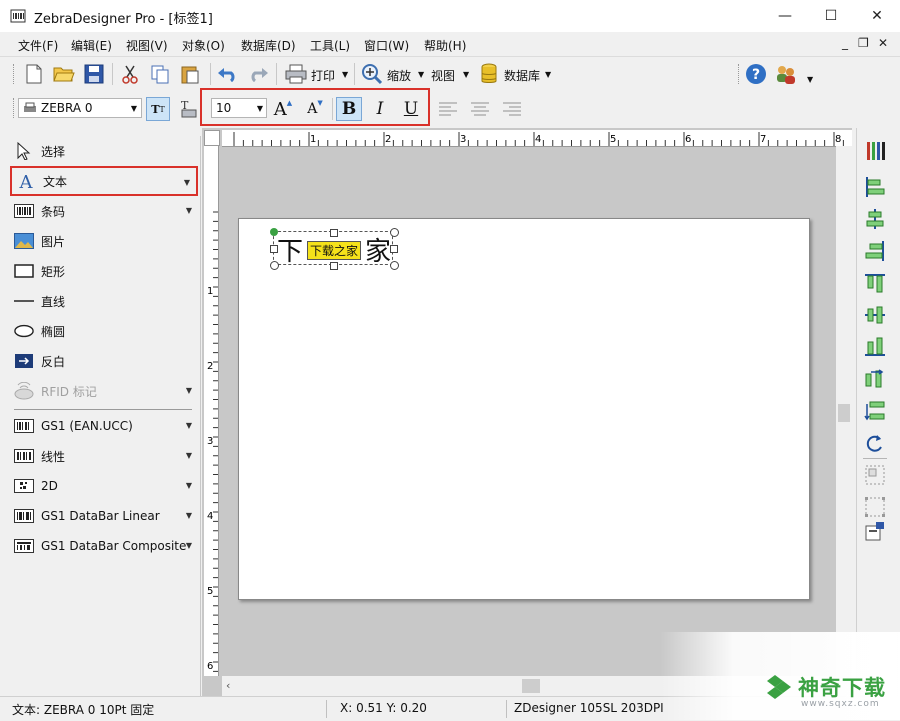 This screenshot has width=900, height=721. Describe the element at coordinates (380, 109) in the screenshot. I see `italic-button: I` at that location.